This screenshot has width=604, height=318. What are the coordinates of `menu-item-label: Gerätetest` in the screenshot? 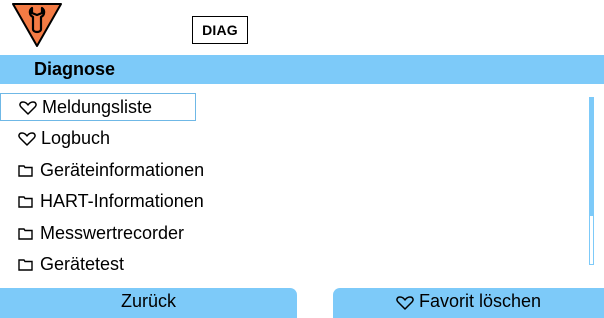 It's located at (82, 263).